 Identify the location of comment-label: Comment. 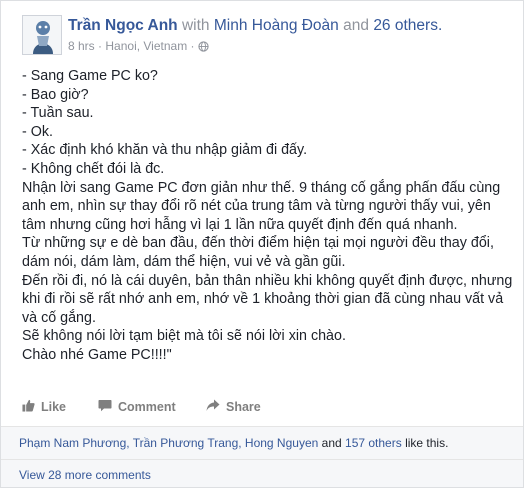
(147, 407).